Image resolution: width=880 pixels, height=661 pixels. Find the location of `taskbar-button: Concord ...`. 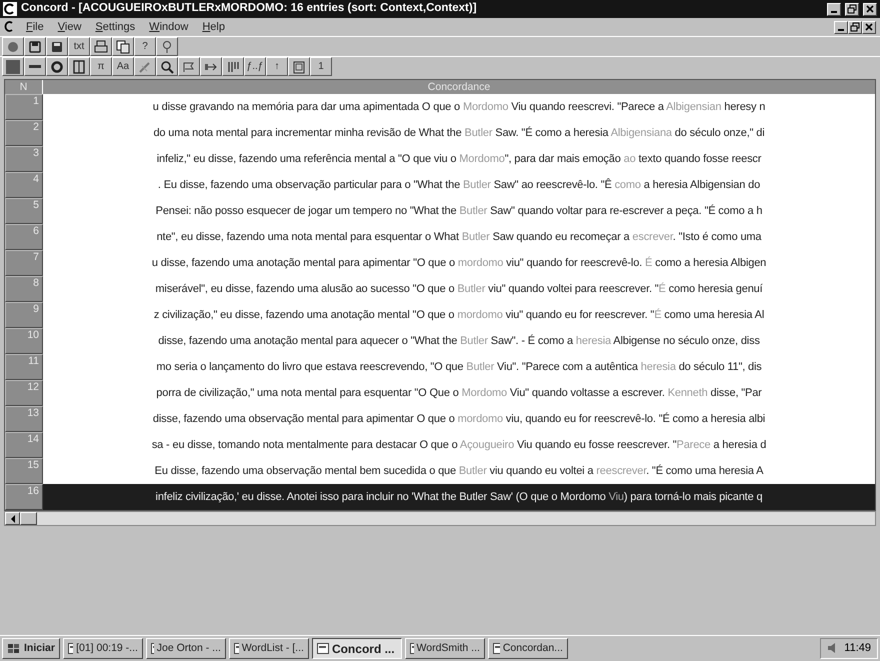

taskbar-button: Concord ... is located at coordinates (357, 648).